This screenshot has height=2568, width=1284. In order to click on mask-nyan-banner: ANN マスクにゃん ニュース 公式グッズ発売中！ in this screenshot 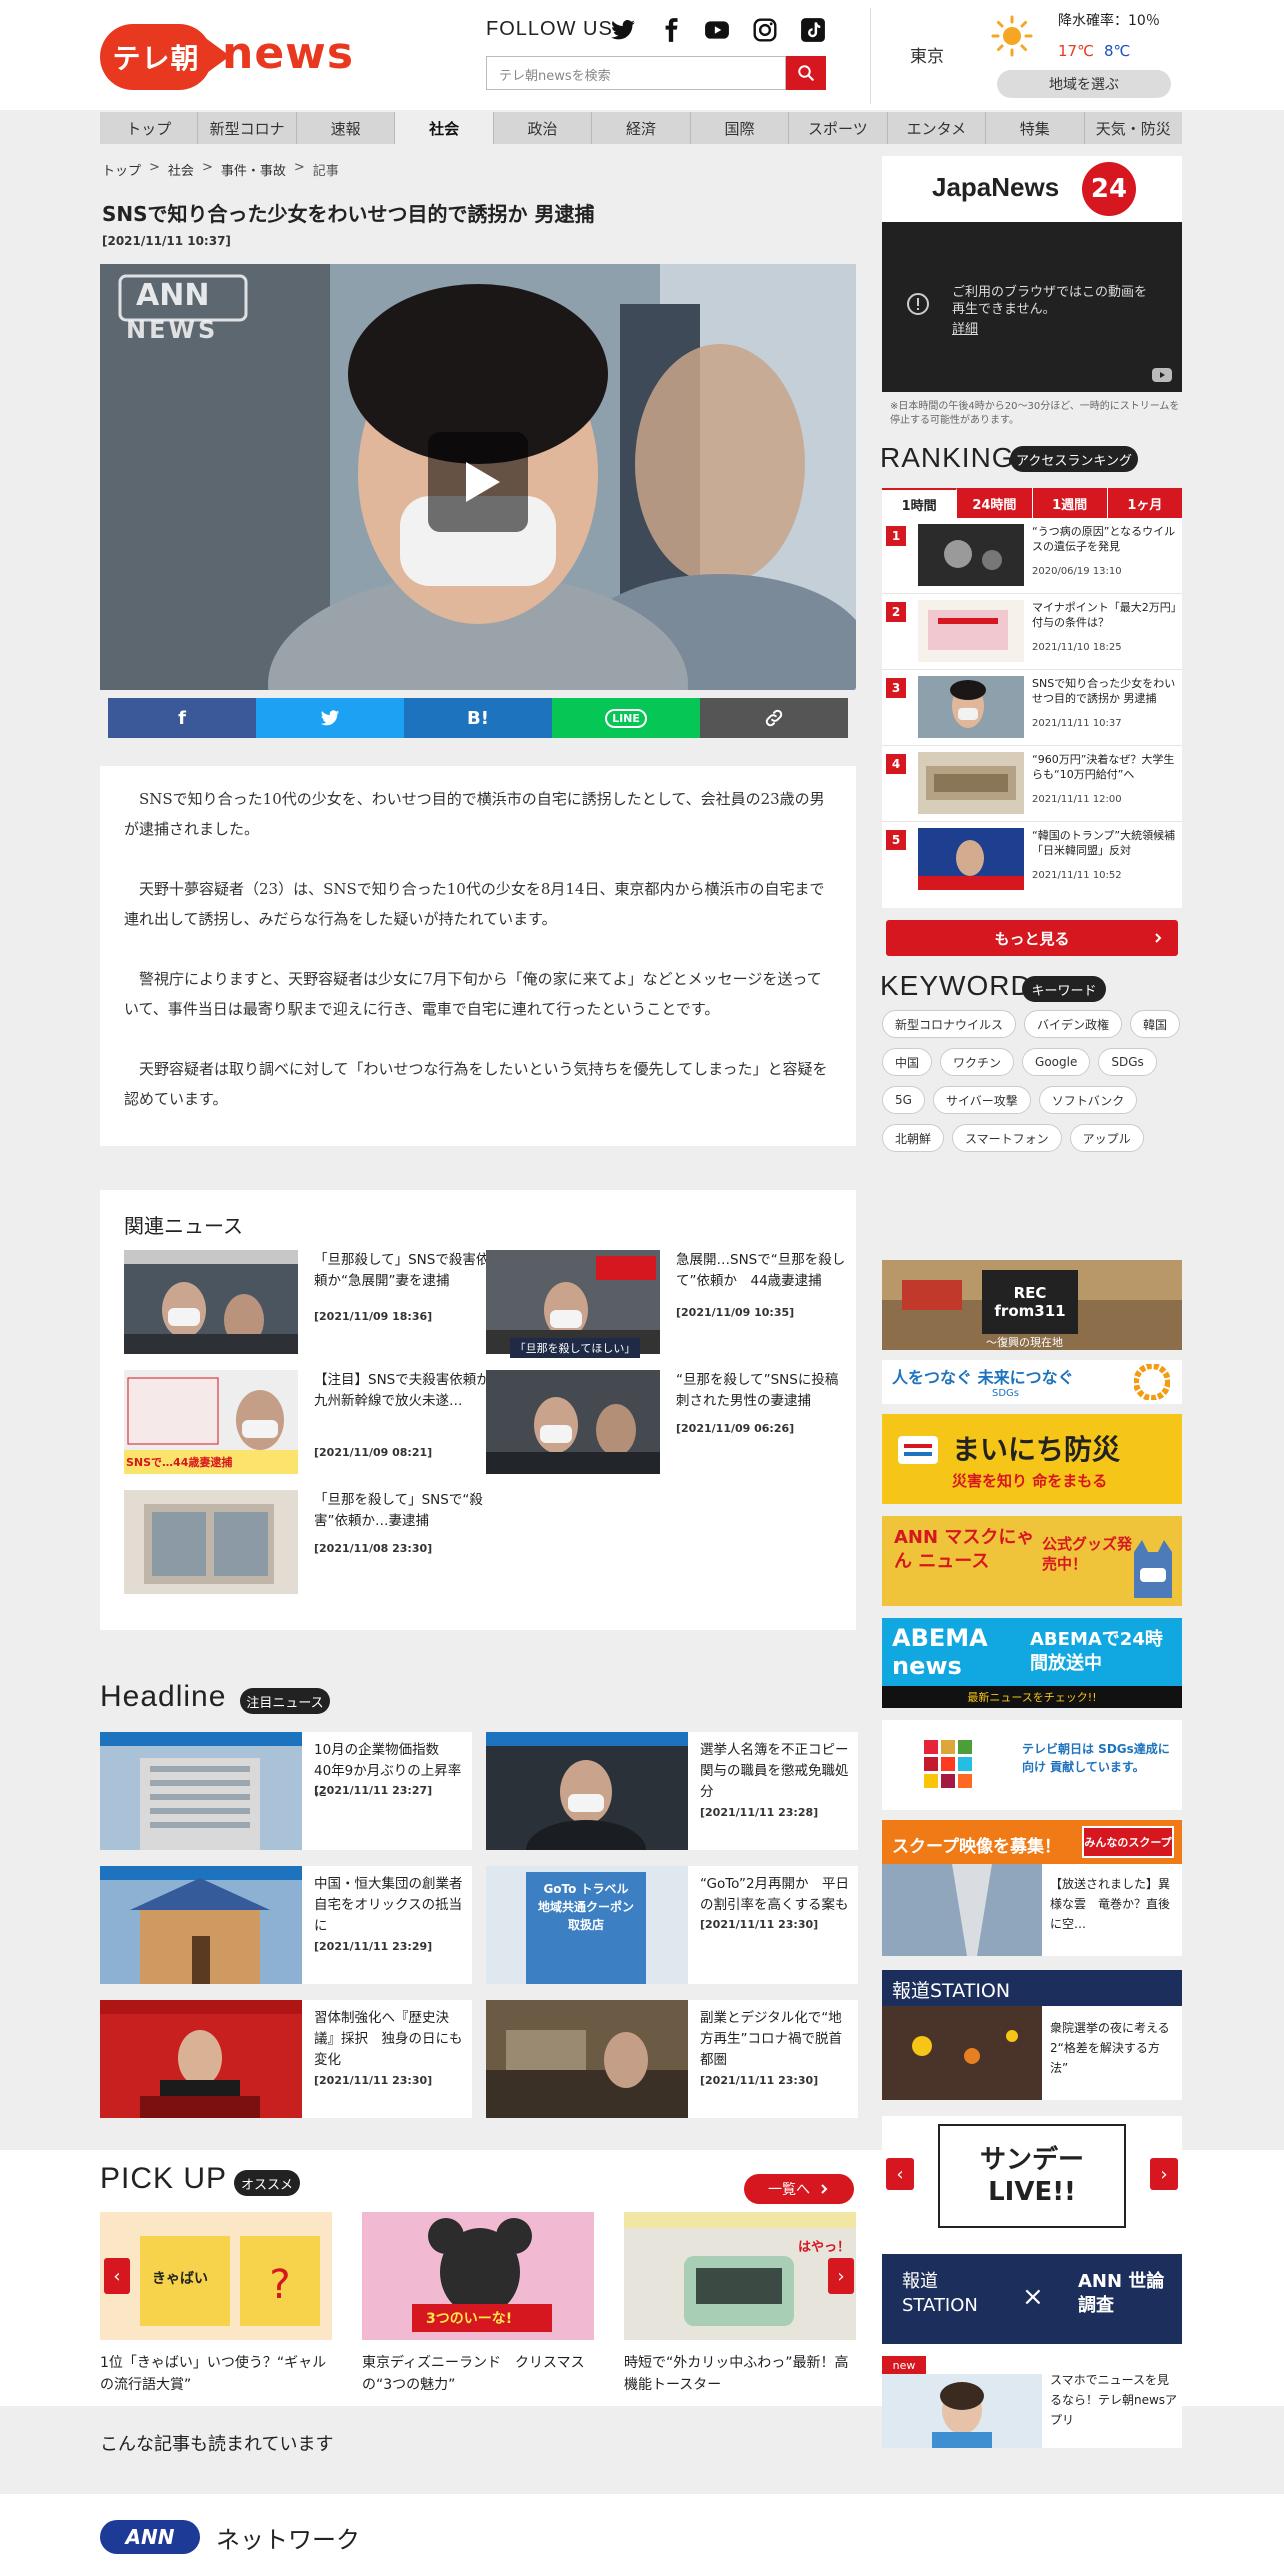, I will do `click(1032, 1561)`.